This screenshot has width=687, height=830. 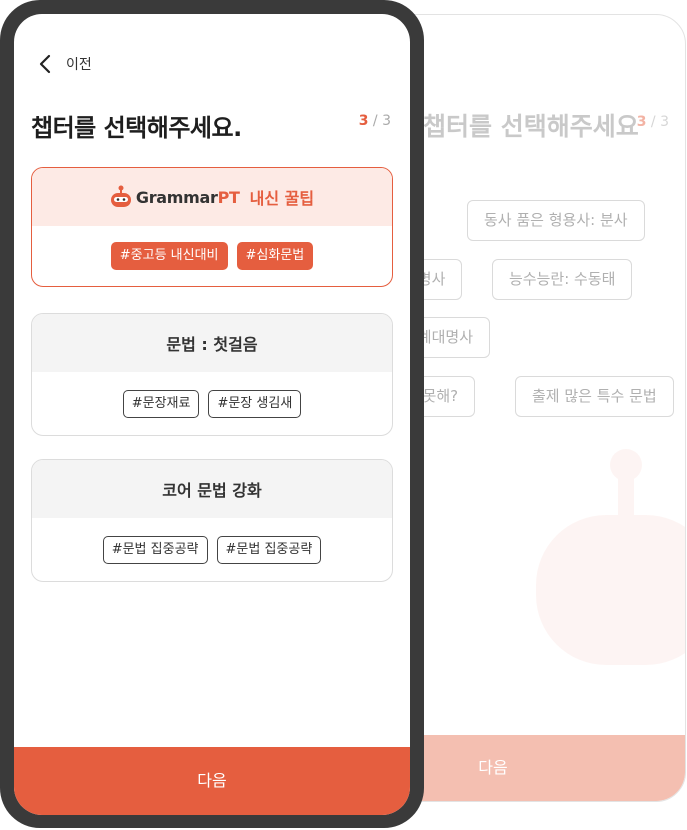 What do you see at coordinates (556, 220) in the screenshot?
I see `background-chip: 동사 품은 형용사: 분사` at bounding box center [556, 220].